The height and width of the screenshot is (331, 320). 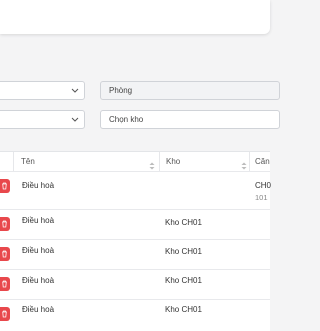 What do you see at coordinates (265, 161) in the screenshot?
I see `column-header-apartment: Căn` at bounding box center [265, 161].